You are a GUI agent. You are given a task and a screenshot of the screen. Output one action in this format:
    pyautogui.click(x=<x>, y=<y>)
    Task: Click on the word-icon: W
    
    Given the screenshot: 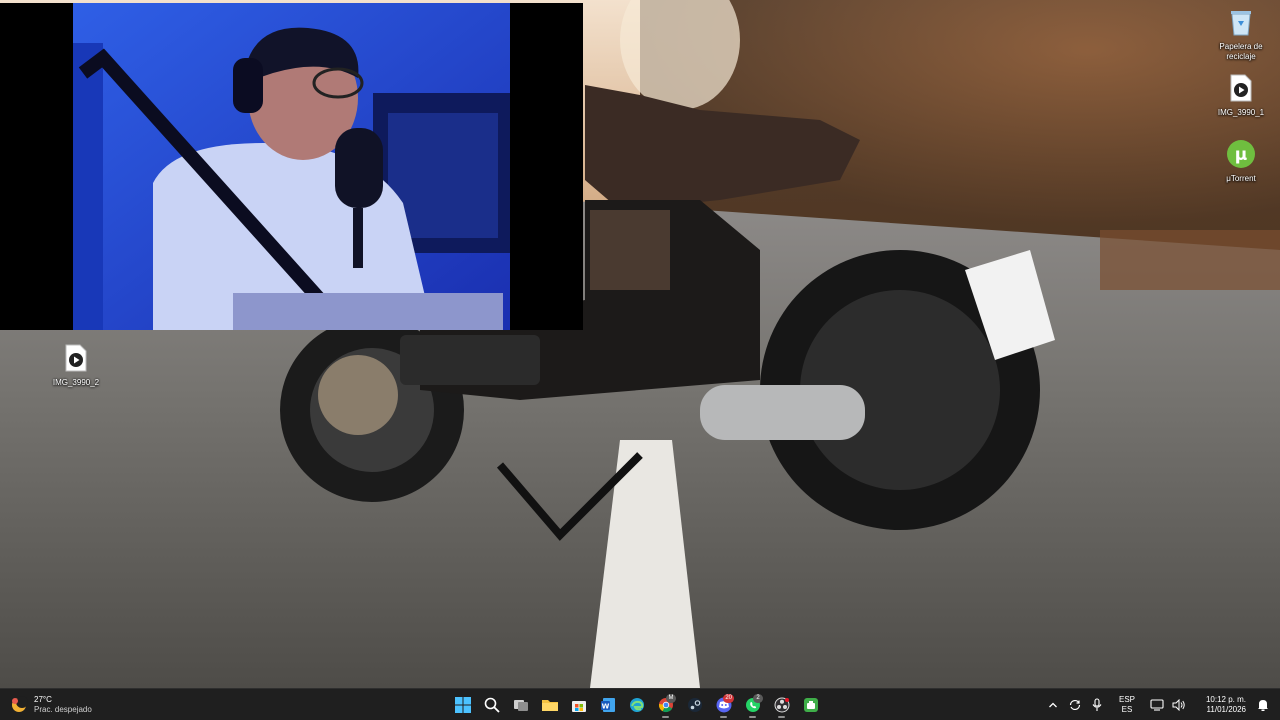 What is the action you would take?
    pyautogui.click(x=607, y=705)
    